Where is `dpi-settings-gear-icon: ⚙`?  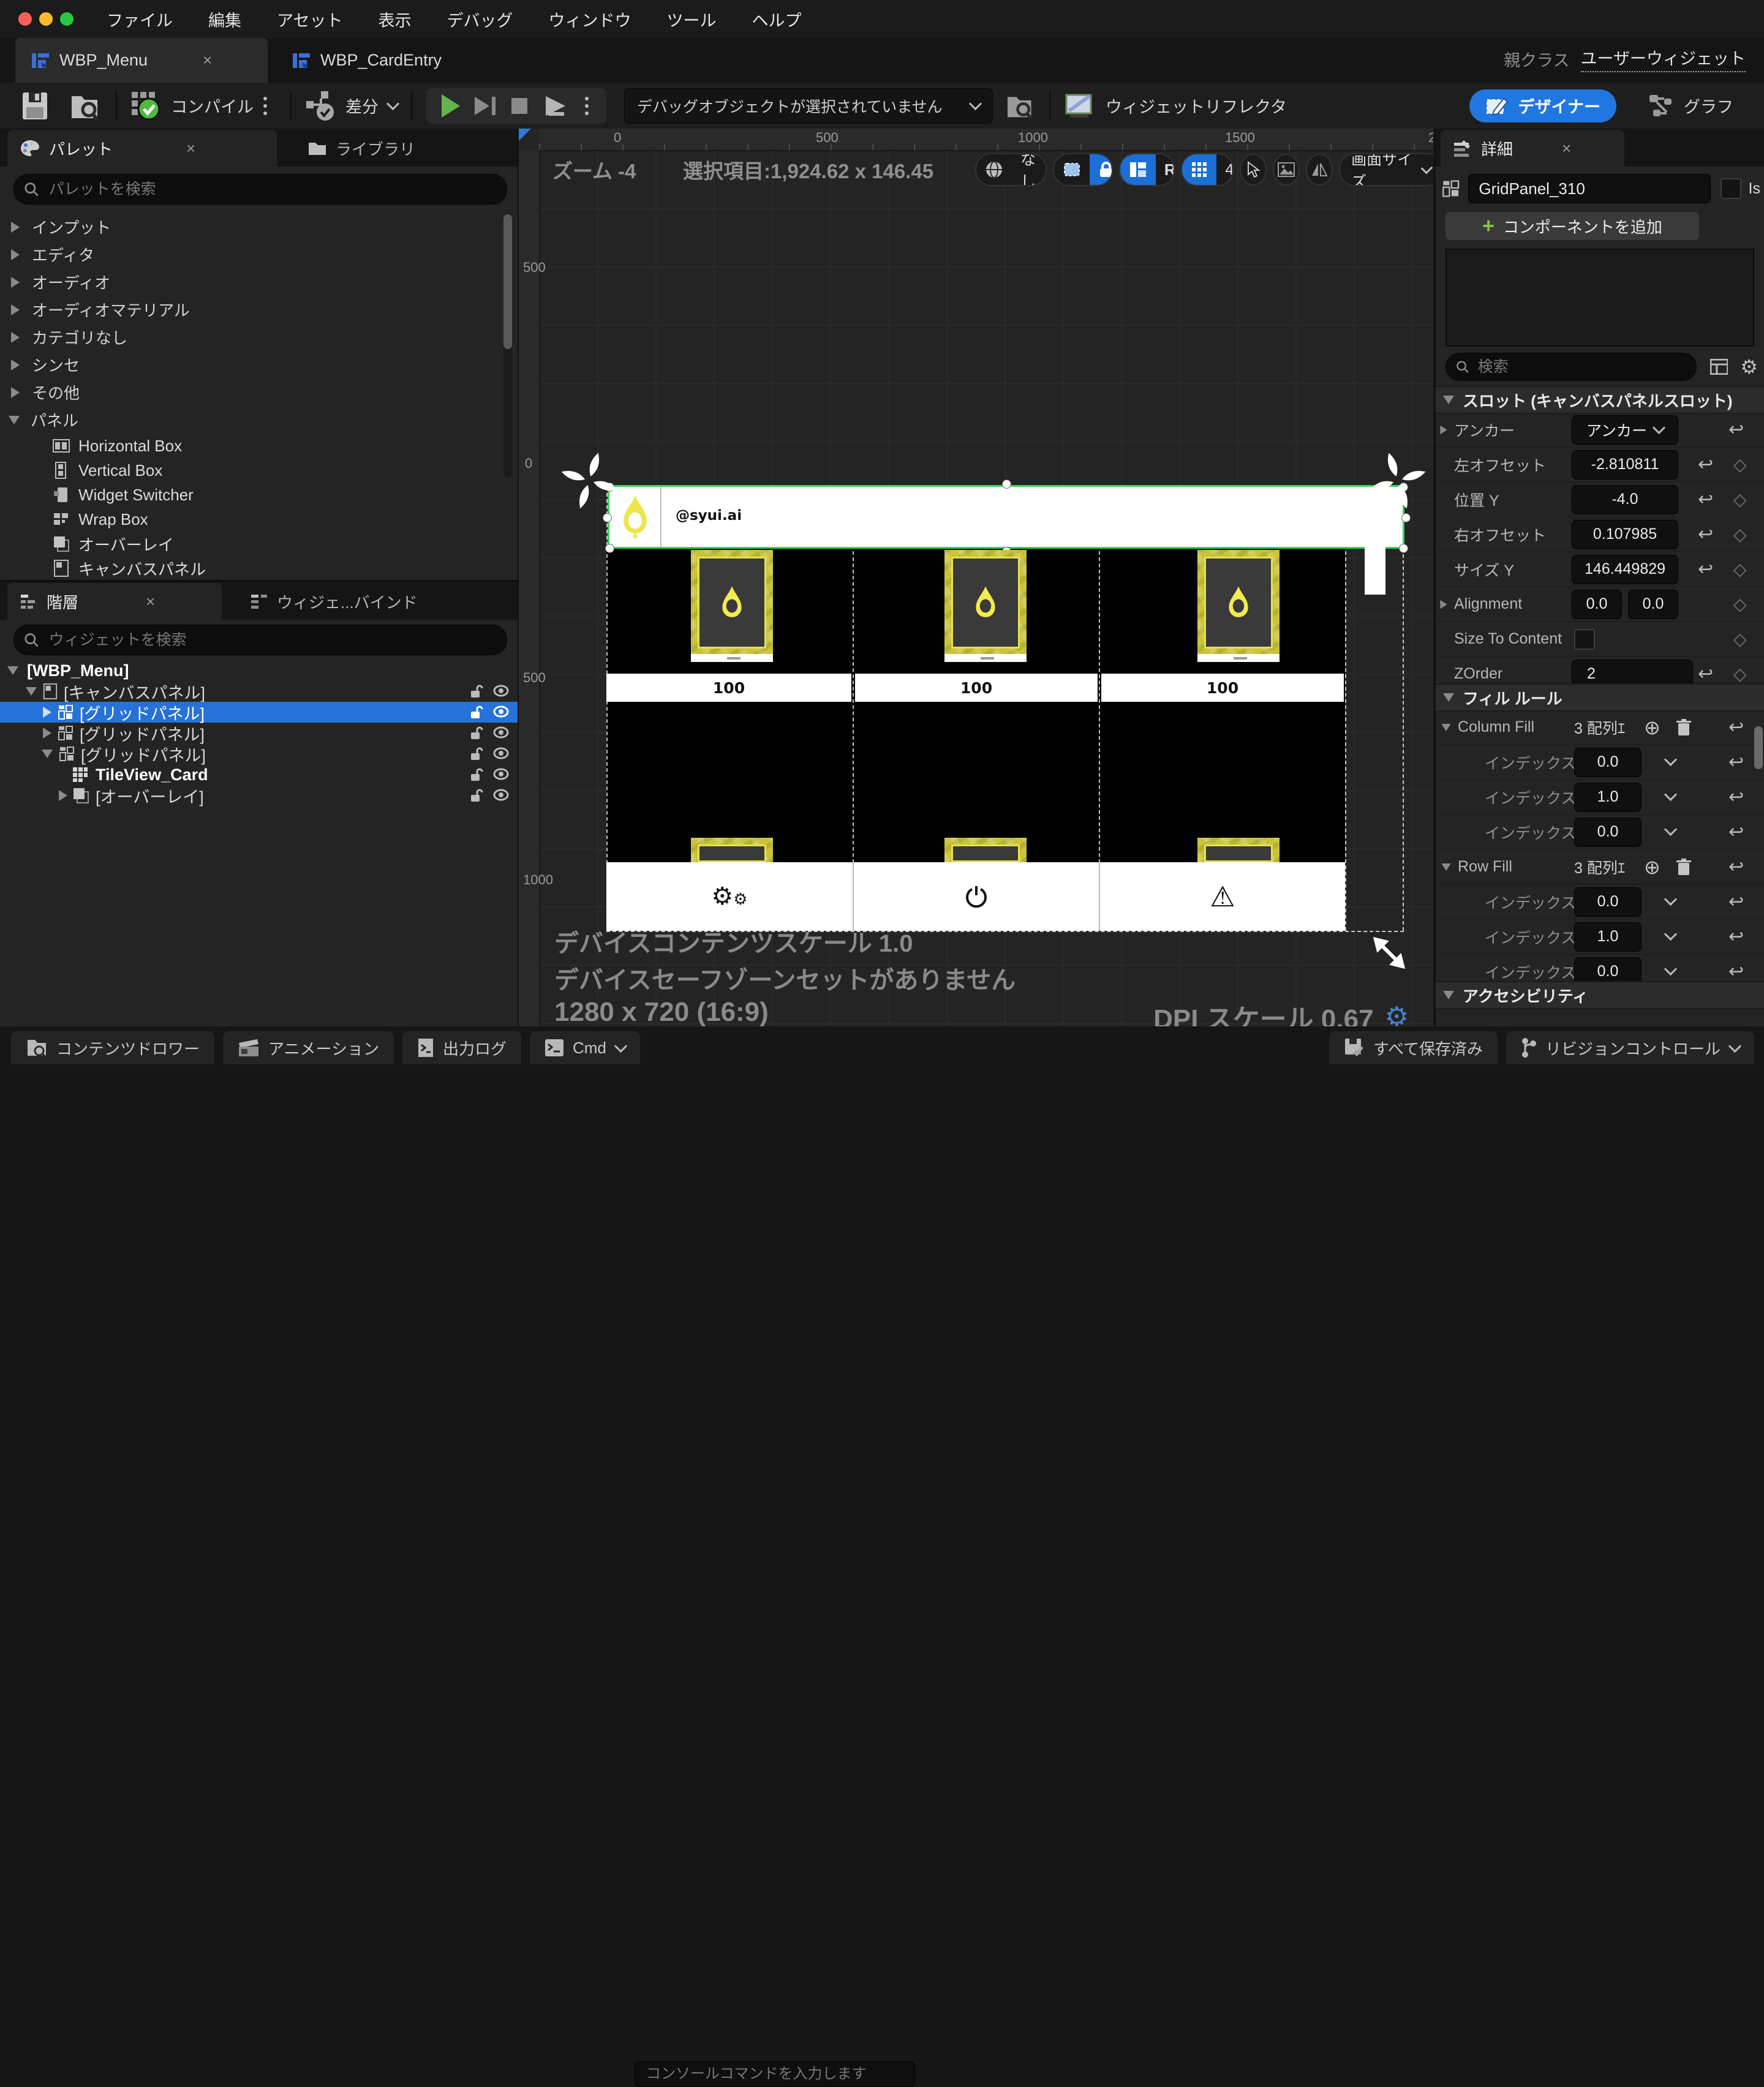
dpi-settings-gear-icon: ⚙ is located at coordinates (1397, 1014).